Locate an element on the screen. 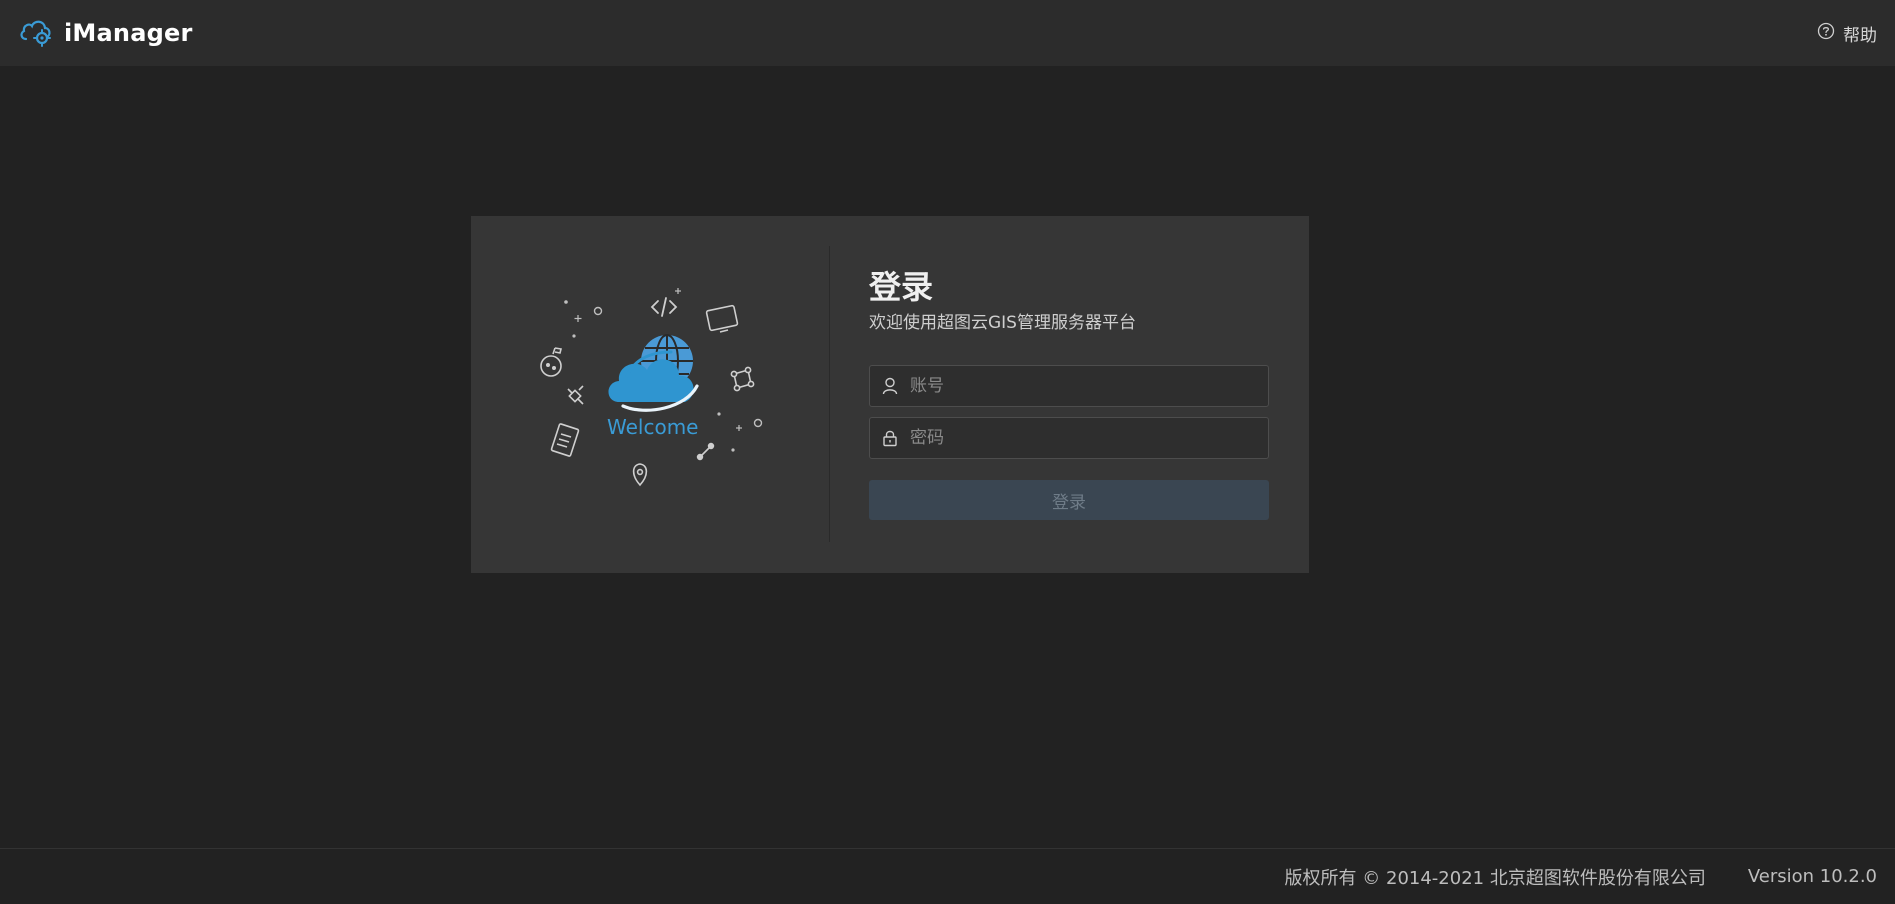 The image size is (1895, 904). card-divider is located at coordinates (829, 394).